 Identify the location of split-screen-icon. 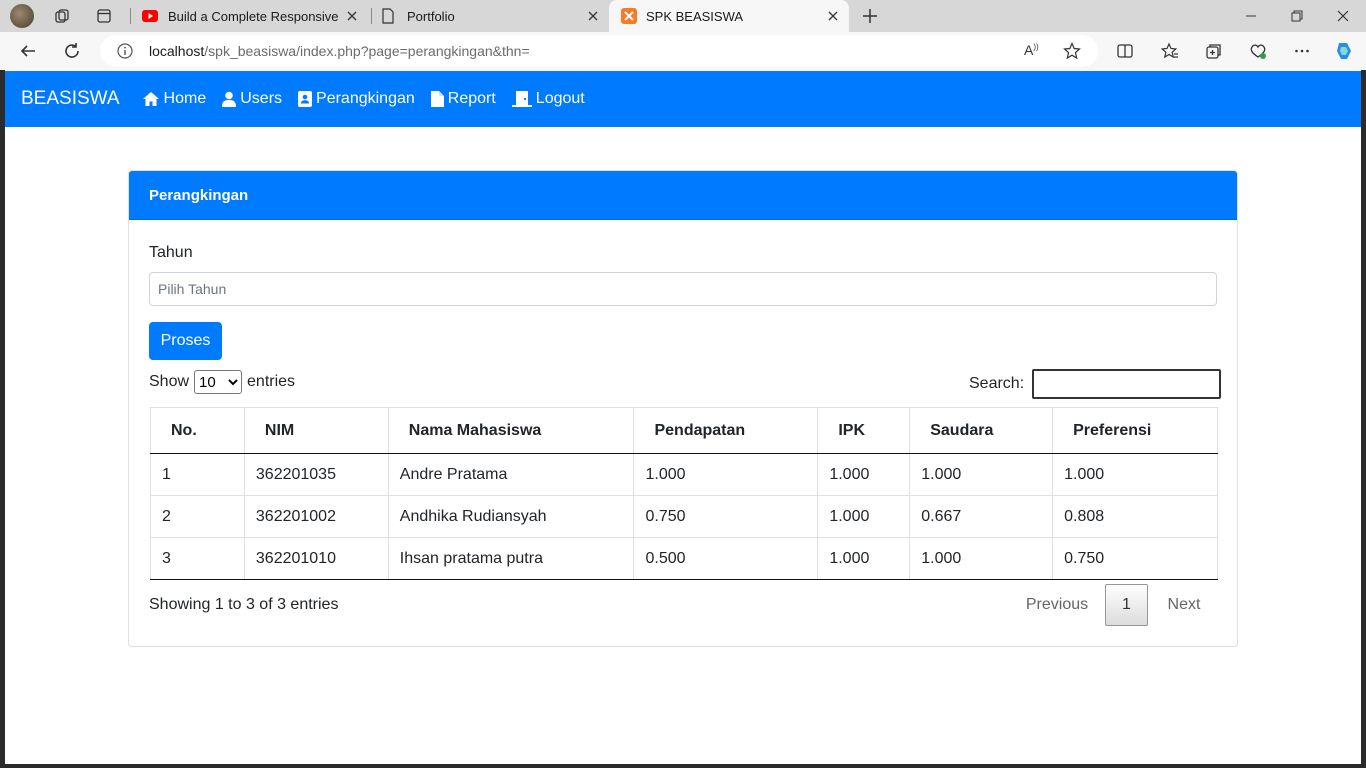
(1125, 51).